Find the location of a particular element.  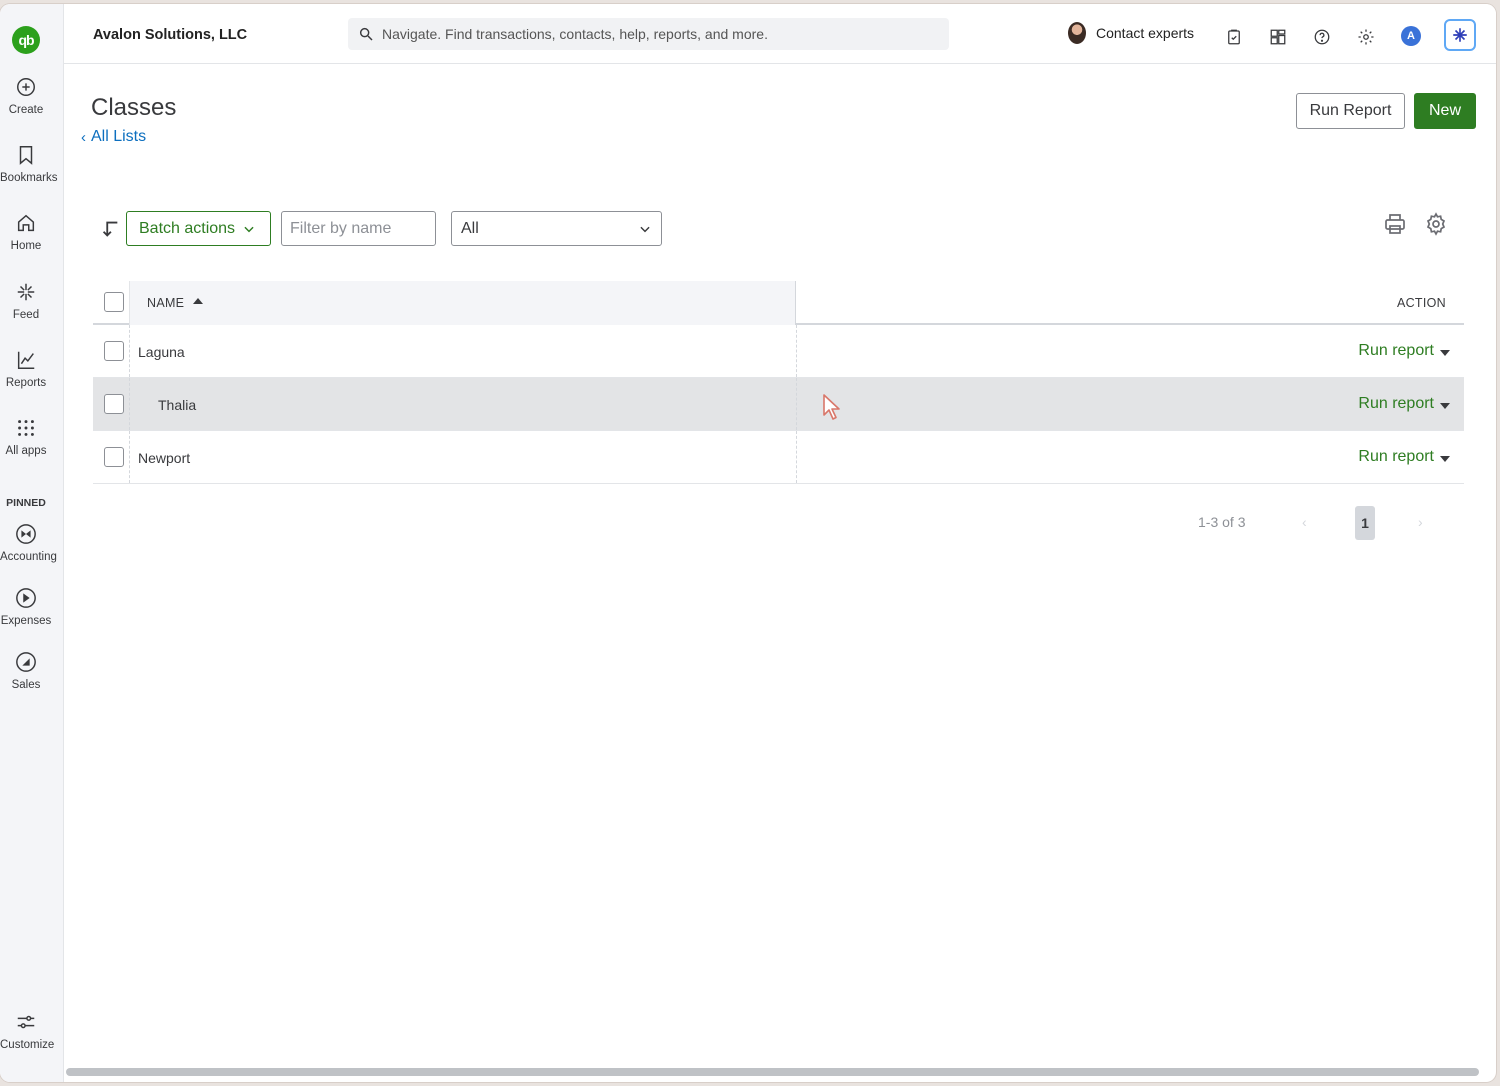

rail-item-label: Home is located at coordinates (26, 246).